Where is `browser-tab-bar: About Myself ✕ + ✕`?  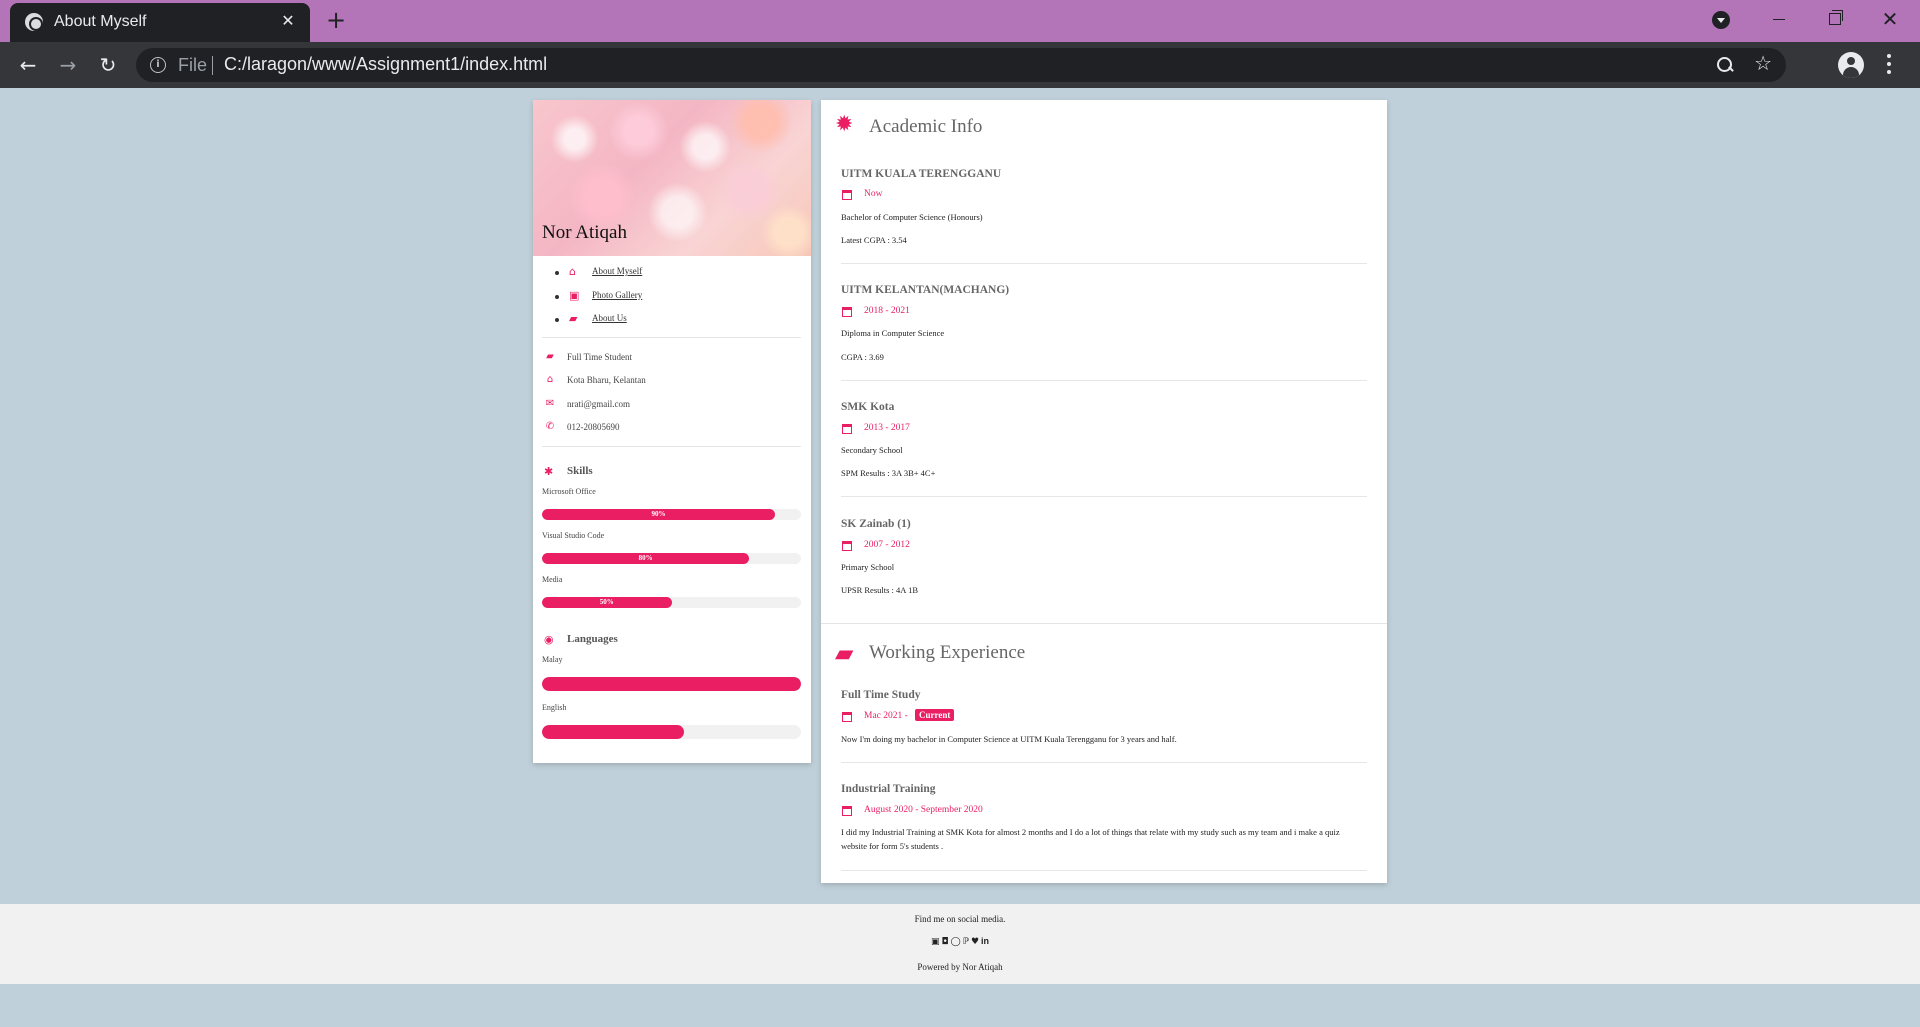 browser-tab-bar: About Myself ✕ + ✕ is located at coordinates (960, 21).